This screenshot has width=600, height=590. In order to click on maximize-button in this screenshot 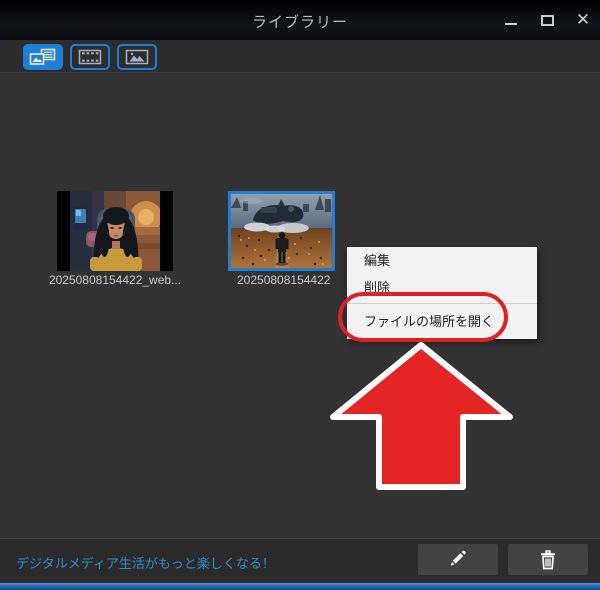, I will do `click(547, 20)`.